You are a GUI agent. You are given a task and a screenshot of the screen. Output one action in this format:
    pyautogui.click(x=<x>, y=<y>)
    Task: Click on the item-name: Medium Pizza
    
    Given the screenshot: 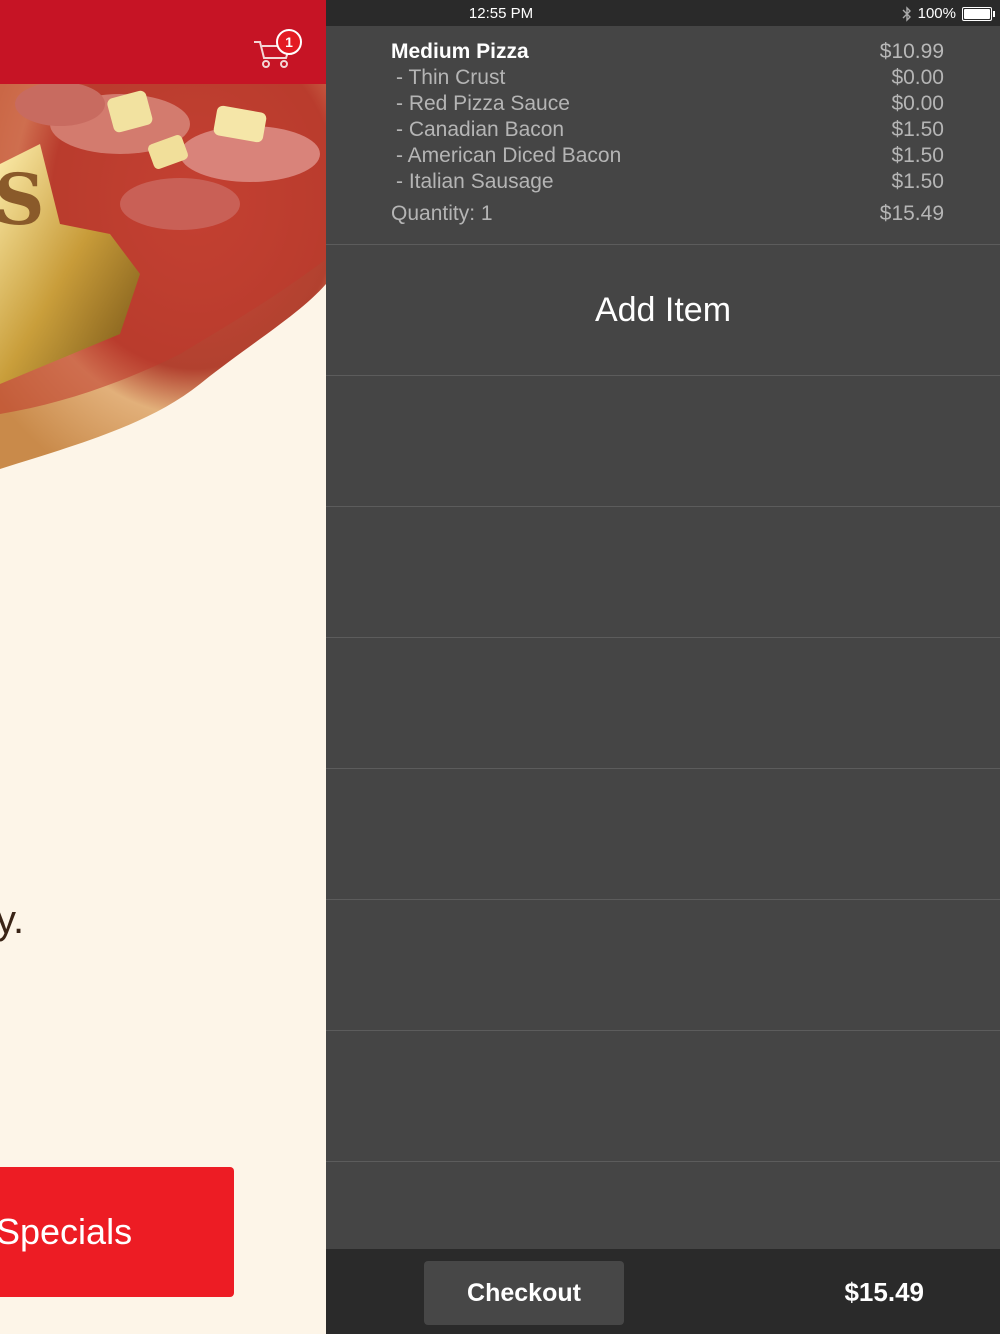 What is the action you would take?
    pyautogui.click(x=460, y=51)
    